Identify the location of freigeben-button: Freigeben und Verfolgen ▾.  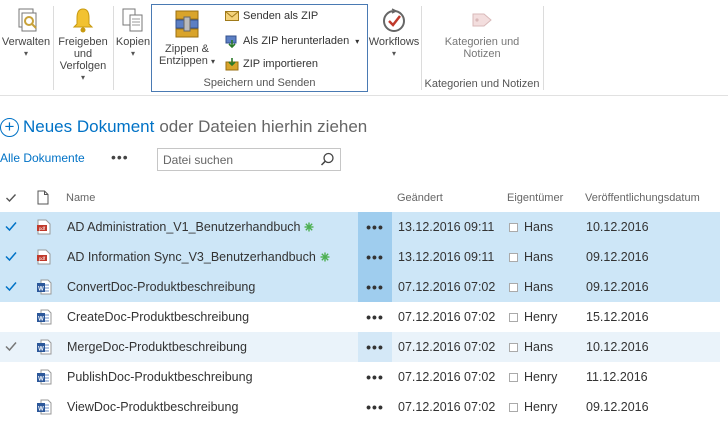
(83, 44).